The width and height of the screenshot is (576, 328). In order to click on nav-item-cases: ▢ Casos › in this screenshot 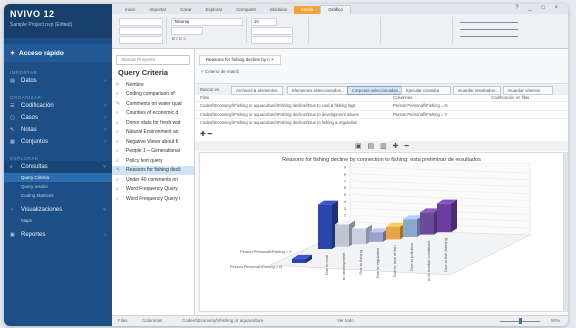, I will do `click(58, 118)`.